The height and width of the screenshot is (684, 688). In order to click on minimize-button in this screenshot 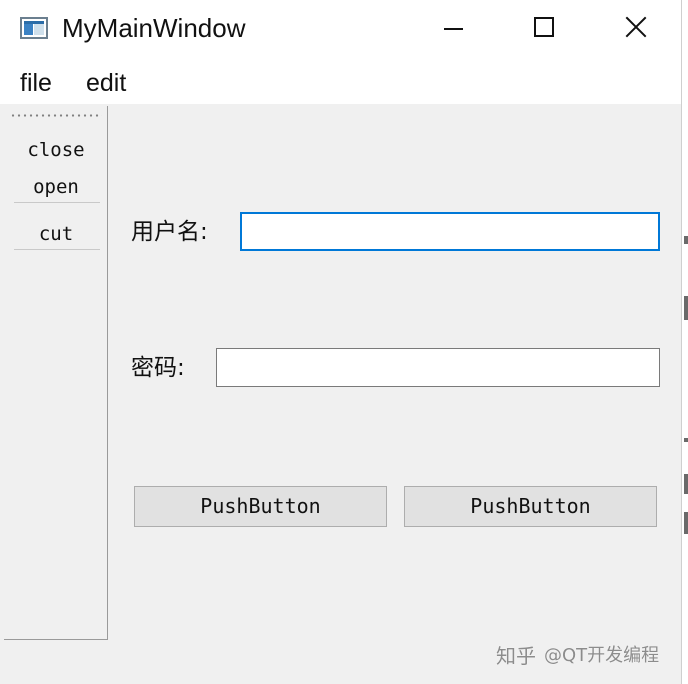, I will do `click(454, 30)`.